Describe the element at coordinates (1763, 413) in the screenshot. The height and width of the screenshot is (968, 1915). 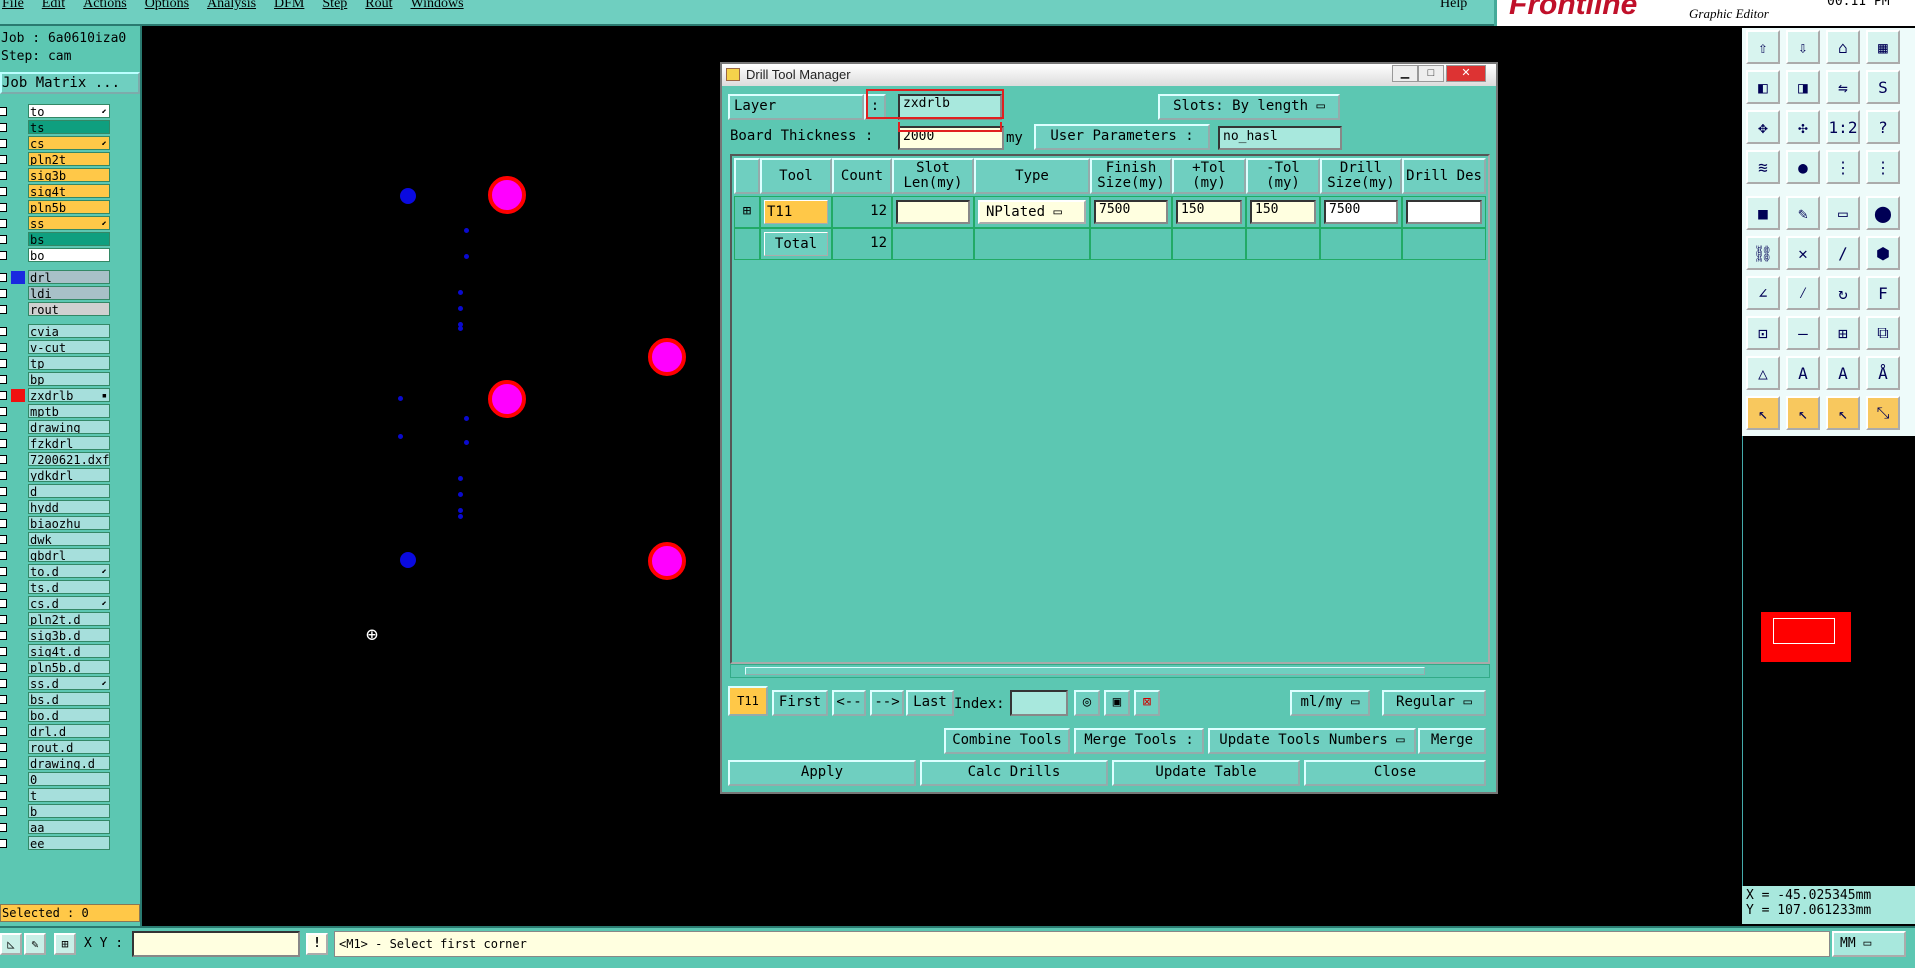
I see `tool-select-icon: ↖` at that location.